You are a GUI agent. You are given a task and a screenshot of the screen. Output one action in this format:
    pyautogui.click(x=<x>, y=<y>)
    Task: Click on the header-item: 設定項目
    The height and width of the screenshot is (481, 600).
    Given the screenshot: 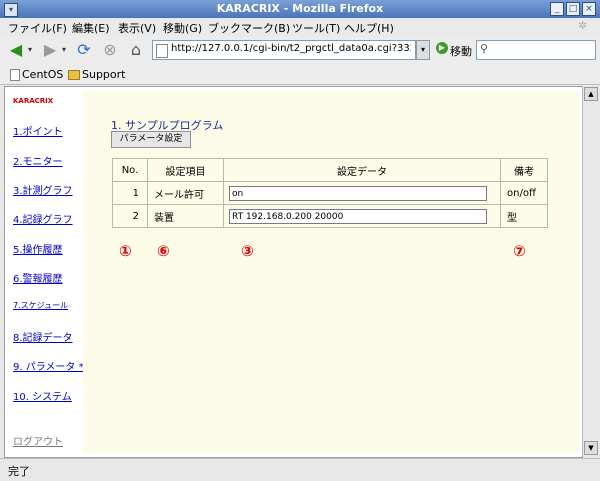 What is the action you would take?
    pyautogui.click(x=185, y=170)
    